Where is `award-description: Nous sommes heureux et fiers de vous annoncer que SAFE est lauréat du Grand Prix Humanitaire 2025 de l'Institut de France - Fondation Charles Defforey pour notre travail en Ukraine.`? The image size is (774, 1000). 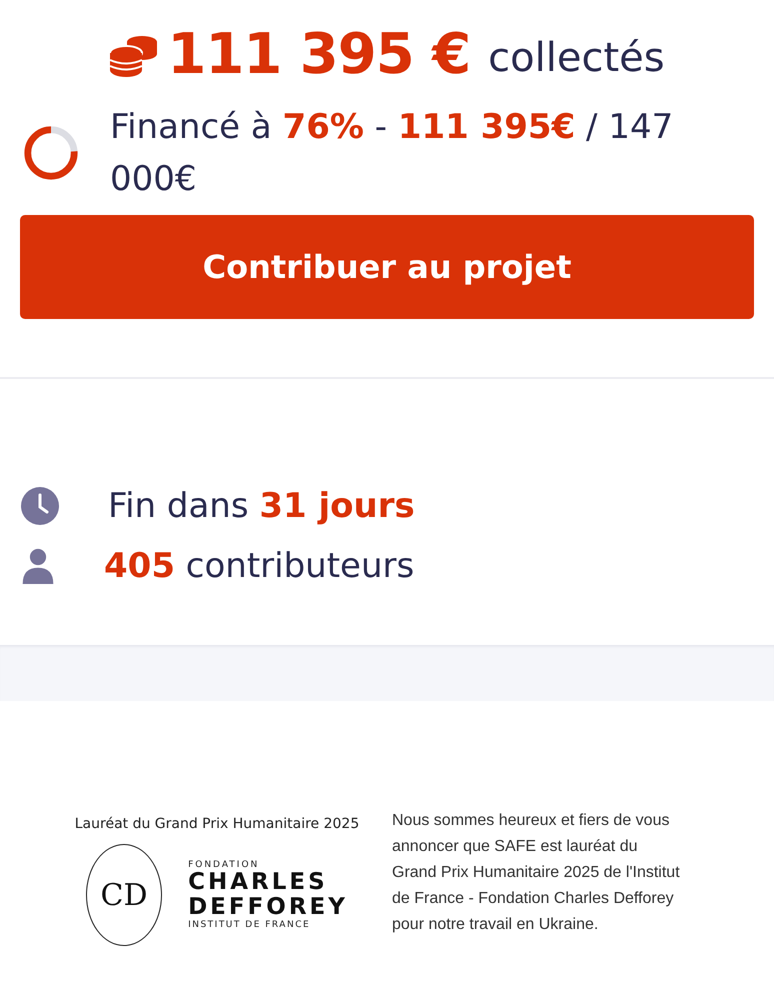 award-description: Nous sommes heureux et fiers de vous annoncer que SAFE est lauréat du Grand Prix Humanitaire 2025 de l'Institut de France - Fondation Charles Defforey pour notre travail en Ukraine. is located at coordinates (536, 873).